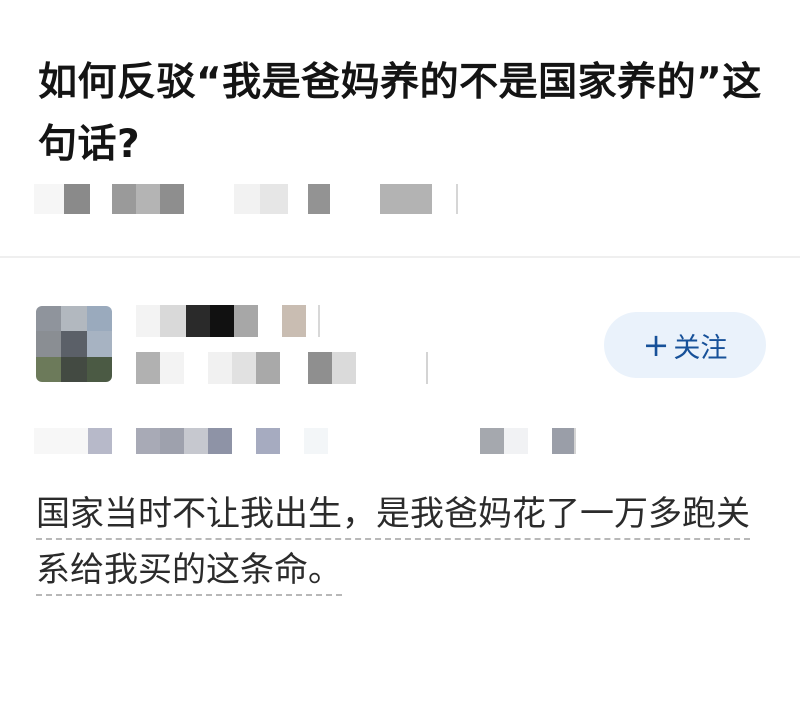 The height and width of the screenshot is (715, 800). I want to click on answer-text: 国家当时不让我出生，是我爸妈花了一万多跑关系给我买的这条命。, so click(401, 542).